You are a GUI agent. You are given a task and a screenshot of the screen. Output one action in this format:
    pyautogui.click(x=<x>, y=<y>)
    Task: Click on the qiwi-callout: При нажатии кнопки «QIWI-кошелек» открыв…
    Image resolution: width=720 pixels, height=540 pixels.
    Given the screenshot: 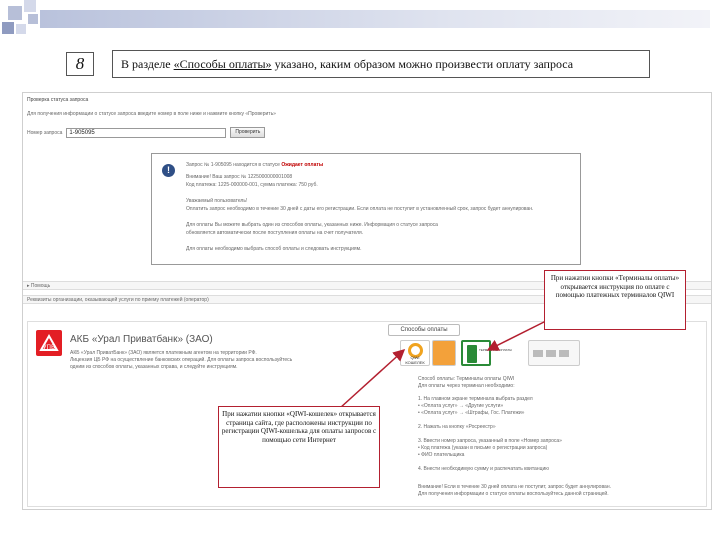 What is the action you would take?
    pyautogui.click(x=299, y=447)
    